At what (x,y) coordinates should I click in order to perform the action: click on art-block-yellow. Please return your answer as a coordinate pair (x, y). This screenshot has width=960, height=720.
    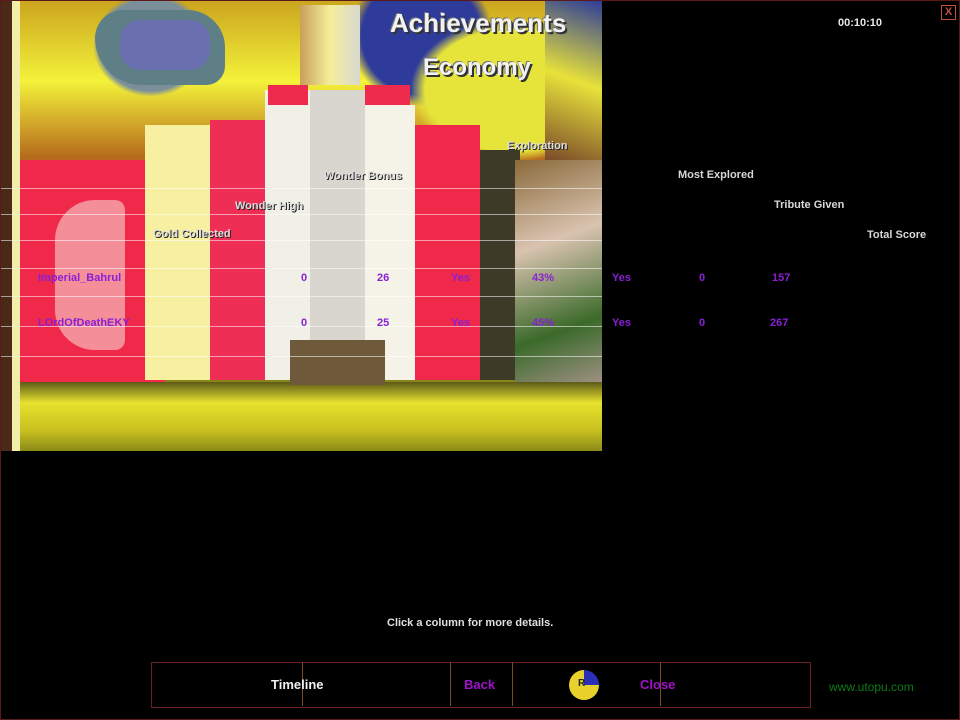
    Looking at the image, I should click on (180, 252).